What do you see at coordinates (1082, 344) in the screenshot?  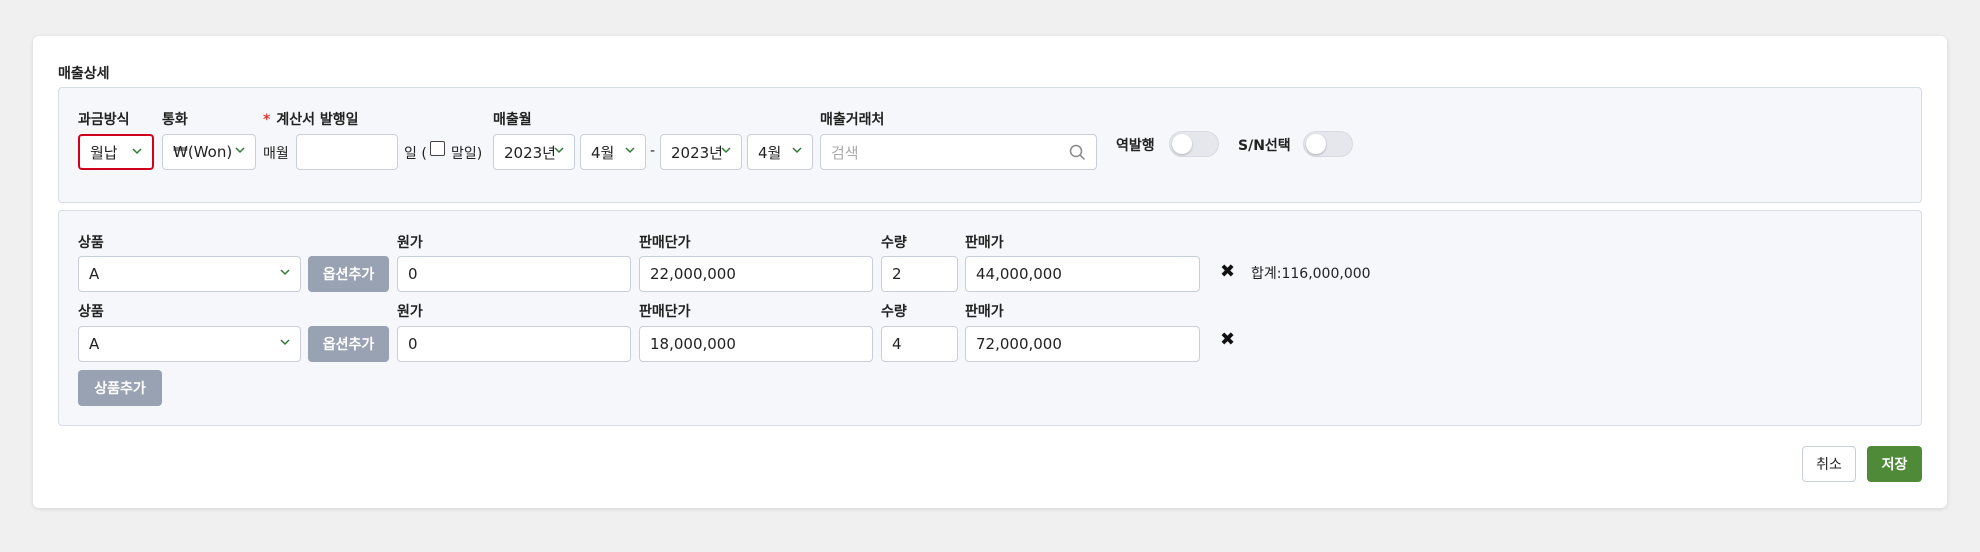 I see `sale-price-input: 72,000,000` at bounding box center [1082, 344].